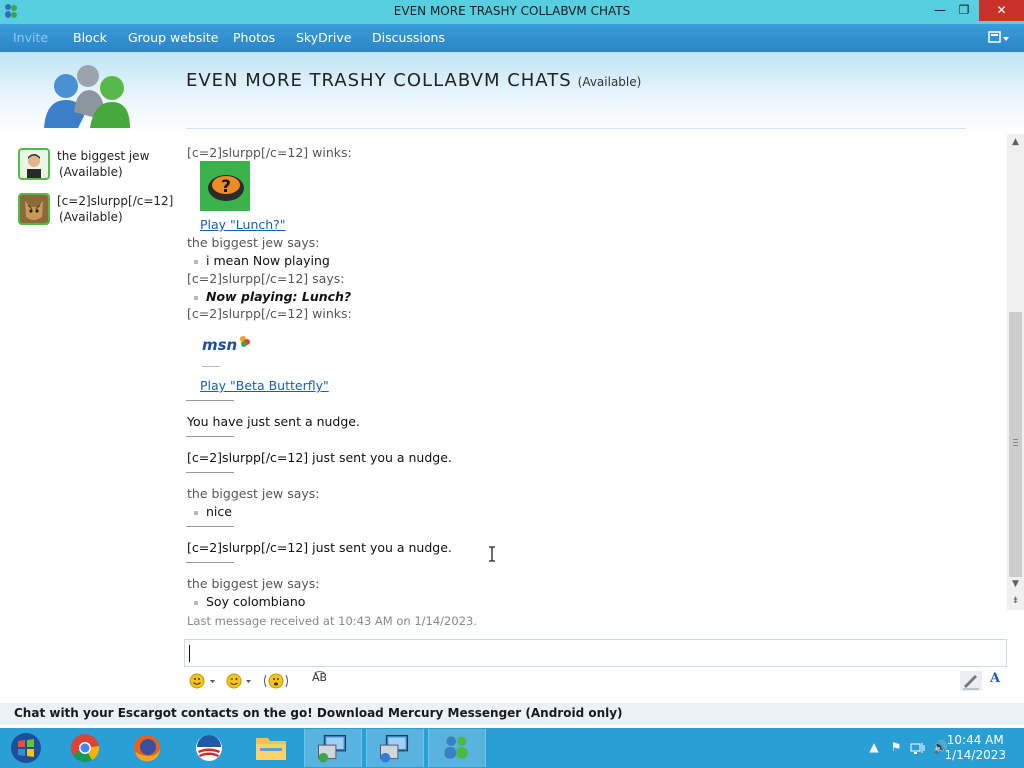 The width and height of the screenshot is (1024, 768). Describe the element at coordinates (929, 748) in the screenshot. I see `system-tray: ▲ ⚑ 🔊 10:44 AM 1/14/2023` at that location.